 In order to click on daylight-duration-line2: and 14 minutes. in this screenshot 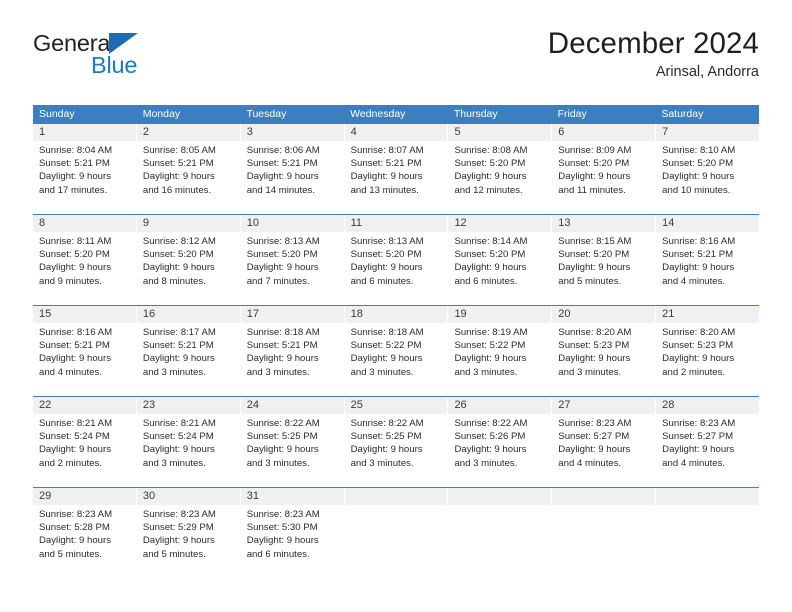, I will do `click(280, 190)`.